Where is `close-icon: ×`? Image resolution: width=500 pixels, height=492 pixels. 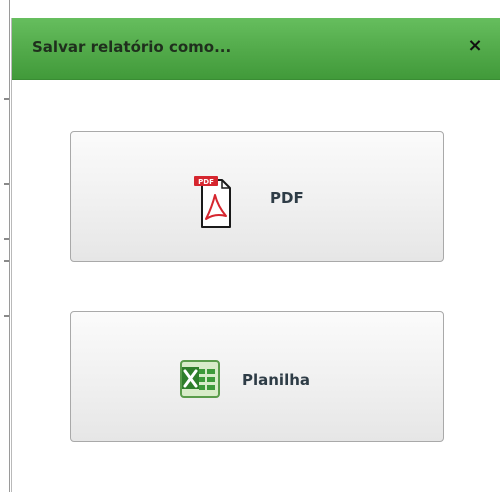
close-icon: × is located at coordinates (475, 46).